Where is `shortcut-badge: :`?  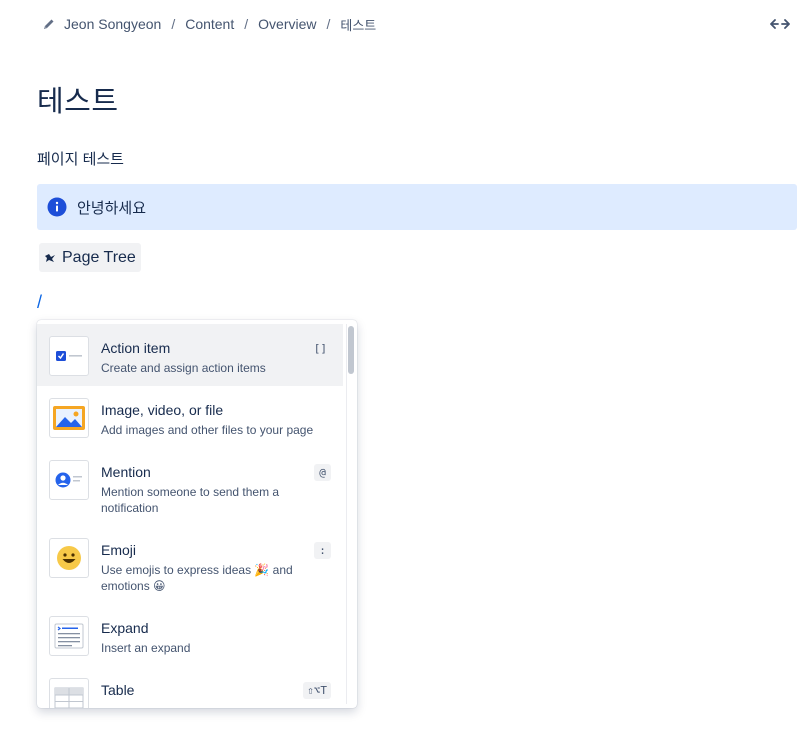 shortcut-badge: : is located at coordinates (322, 550).